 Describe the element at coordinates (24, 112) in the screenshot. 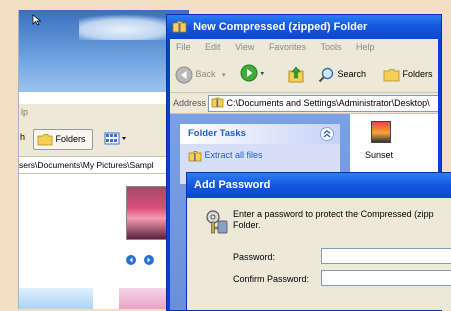

I see `background-menu-help-fragment: lp` at that location.